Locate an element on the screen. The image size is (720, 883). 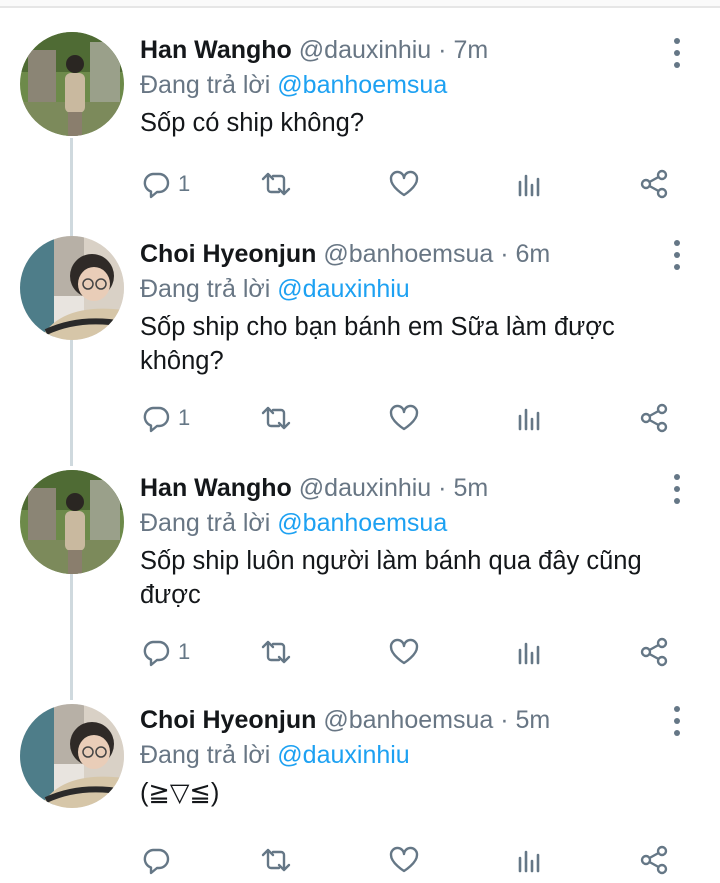
top-divider is located at coordinates (360, 4).